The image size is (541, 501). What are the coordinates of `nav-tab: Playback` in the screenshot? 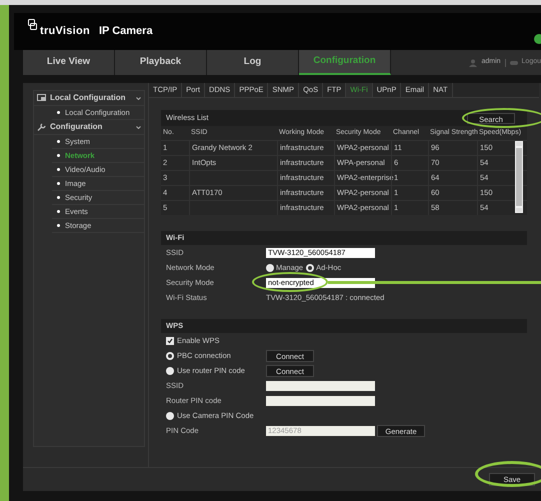 It's located at (161, 62).